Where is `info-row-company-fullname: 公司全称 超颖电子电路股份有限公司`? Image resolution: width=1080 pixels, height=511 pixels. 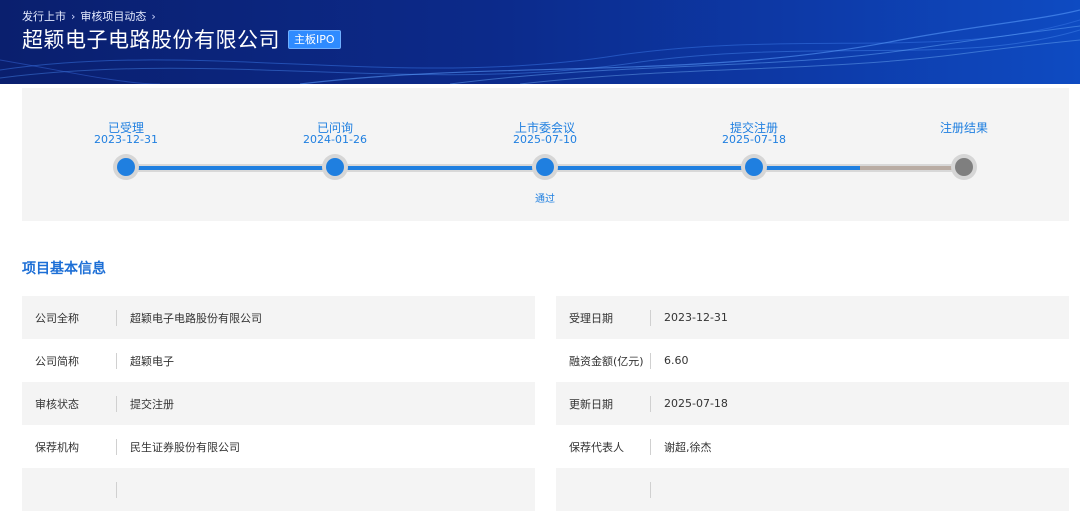
info-row-company-fullname: 公司全称 超颖电子电路股份有限公司 is located at coordinates (278, 317).